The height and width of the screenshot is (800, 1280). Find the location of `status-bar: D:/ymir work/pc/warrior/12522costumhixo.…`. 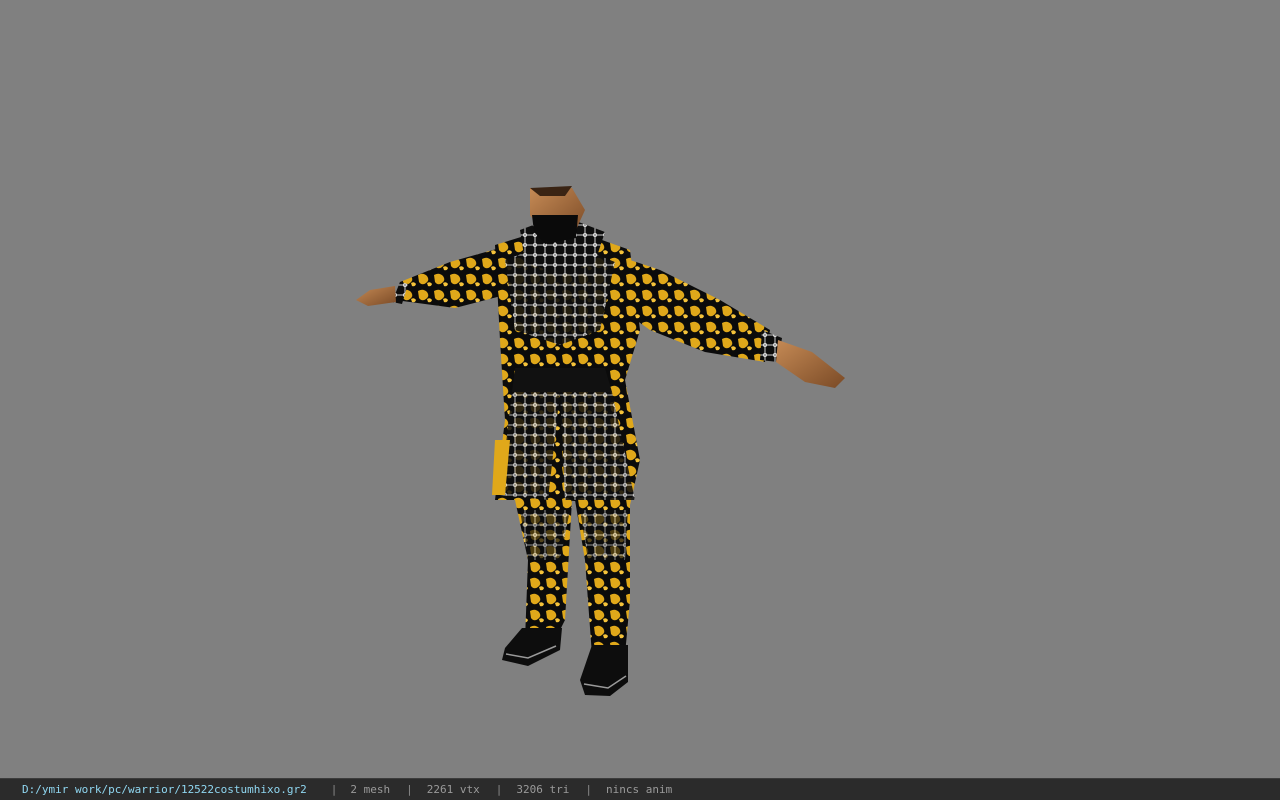

status-bar: D:/ymir work/pc/warrior/12522costumhixo.… is located at coordinates (640, 789).